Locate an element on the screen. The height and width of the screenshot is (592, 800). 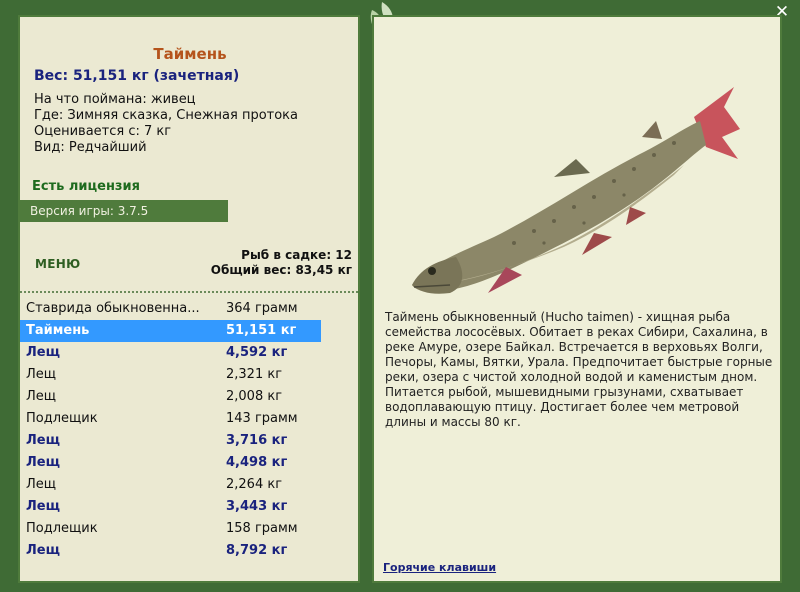
keep-net-count: Рыб в садке: 12 is located at coordinates (296, 255).